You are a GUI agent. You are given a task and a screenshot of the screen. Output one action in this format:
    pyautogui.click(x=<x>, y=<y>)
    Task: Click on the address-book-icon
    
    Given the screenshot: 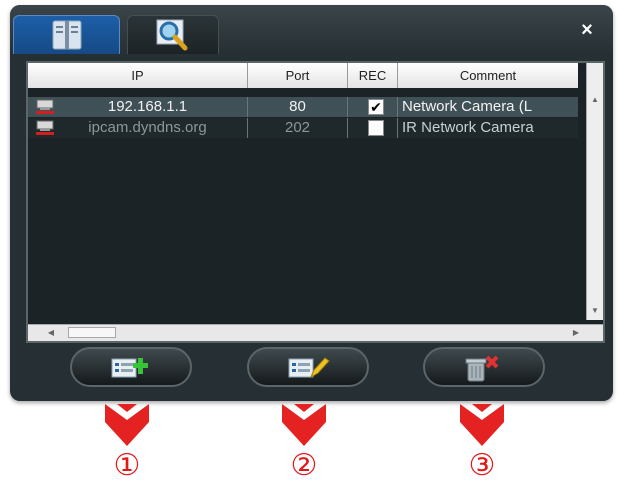 What is the action you would take?
    pyautogui.click(x=67, y=35)
    